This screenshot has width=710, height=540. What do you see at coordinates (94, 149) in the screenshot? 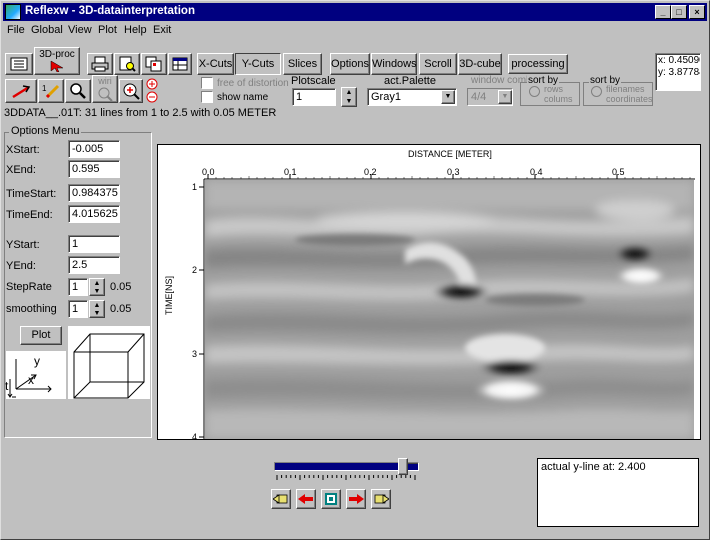
I see `xstart-input: -0.005` at bounding box center [94, 149].